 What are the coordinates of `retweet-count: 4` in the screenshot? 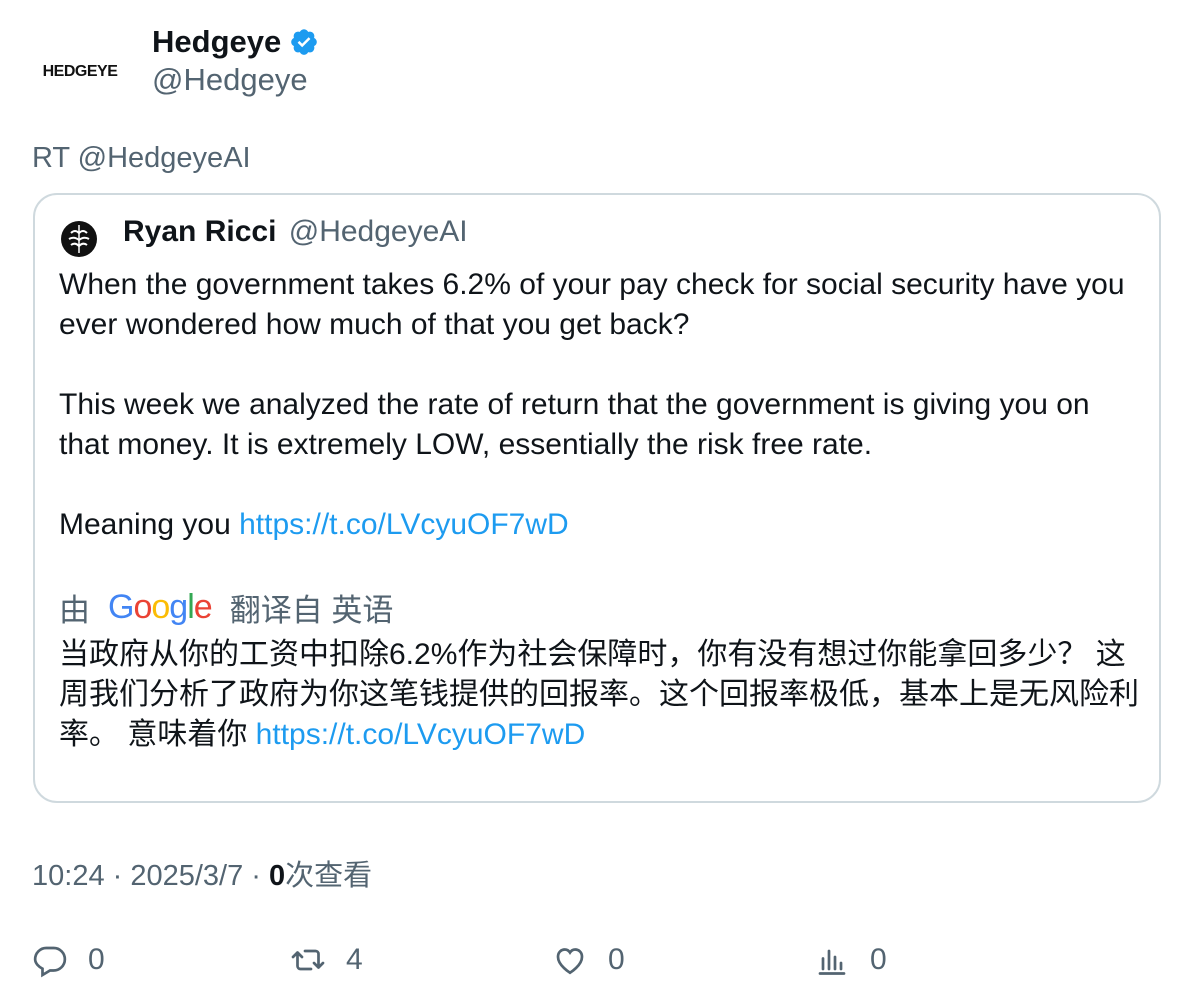 It's located at (354, 959).